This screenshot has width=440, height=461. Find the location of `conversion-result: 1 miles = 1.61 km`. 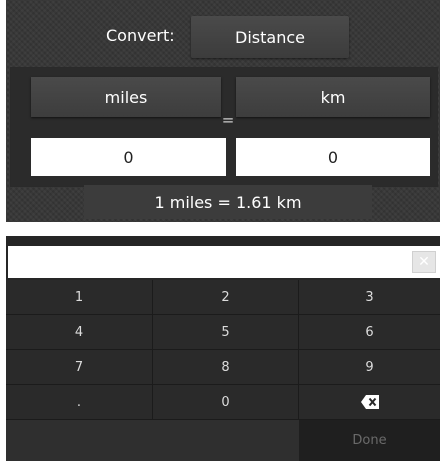

conversion-result: 1 miles = 1.61 km is located at coordinates (228, 202).